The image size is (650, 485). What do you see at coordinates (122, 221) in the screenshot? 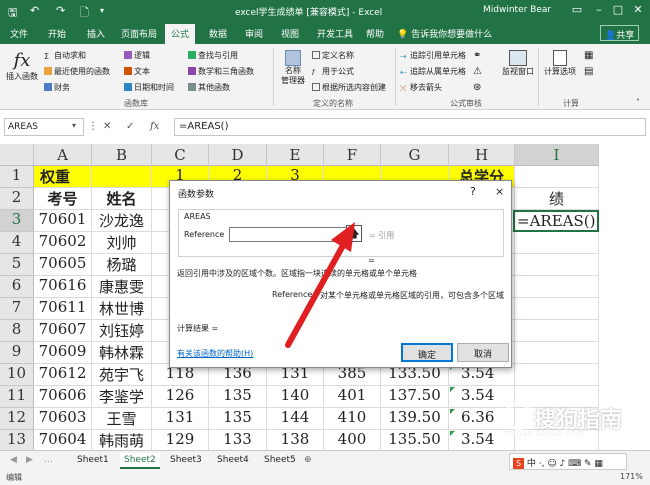
I see `cell-b3: 沙龙逸` at bounding box center [122, 221].